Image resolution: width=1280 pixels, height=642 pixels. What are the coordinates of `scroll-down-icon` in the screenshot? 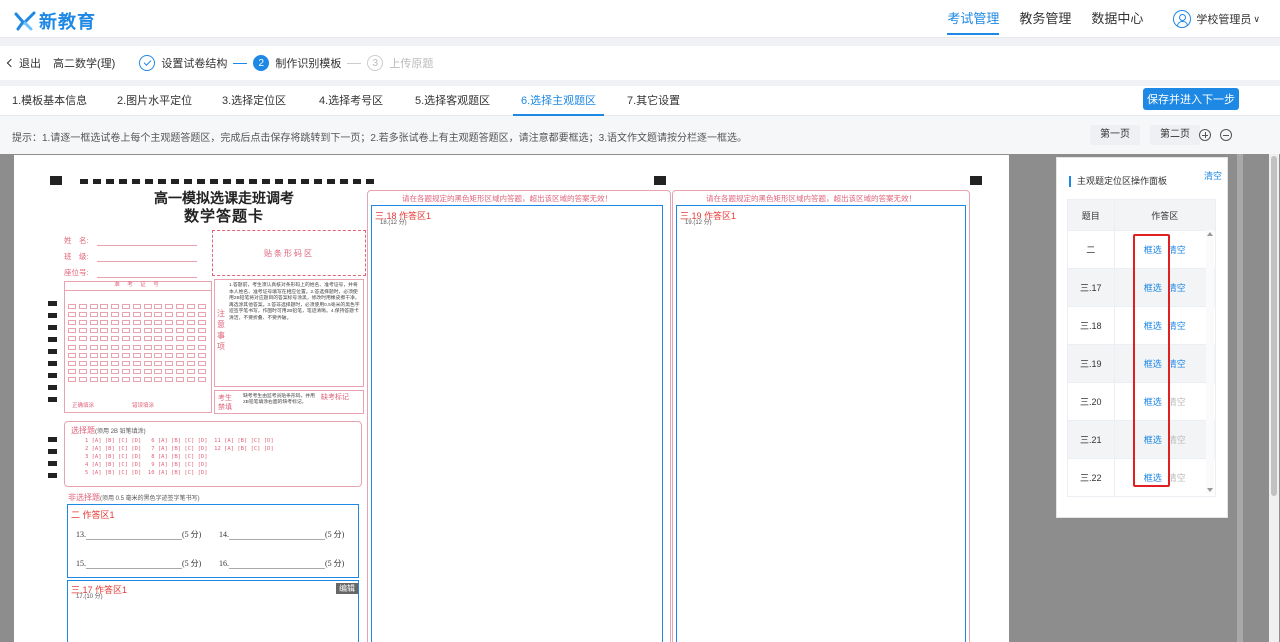 It's located at (1210, 490).